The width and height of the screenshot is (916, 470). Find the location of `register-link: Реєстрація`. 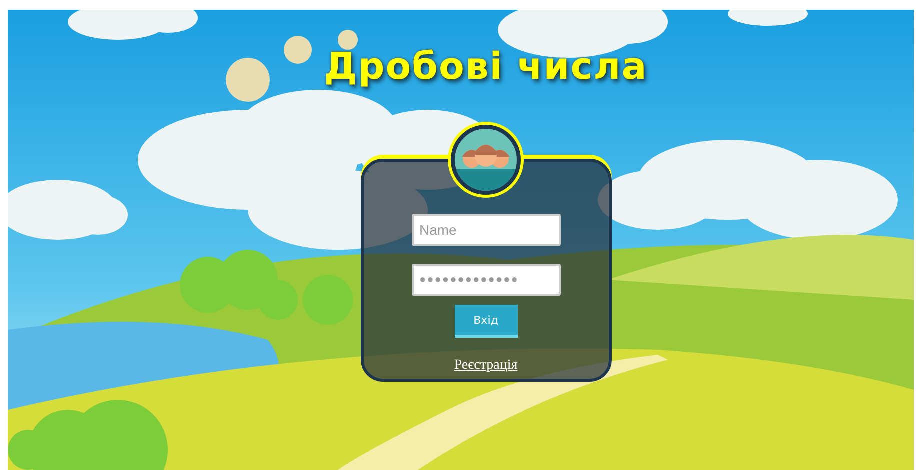

register-link: Реєстрація is located at coordinates (486, 366).